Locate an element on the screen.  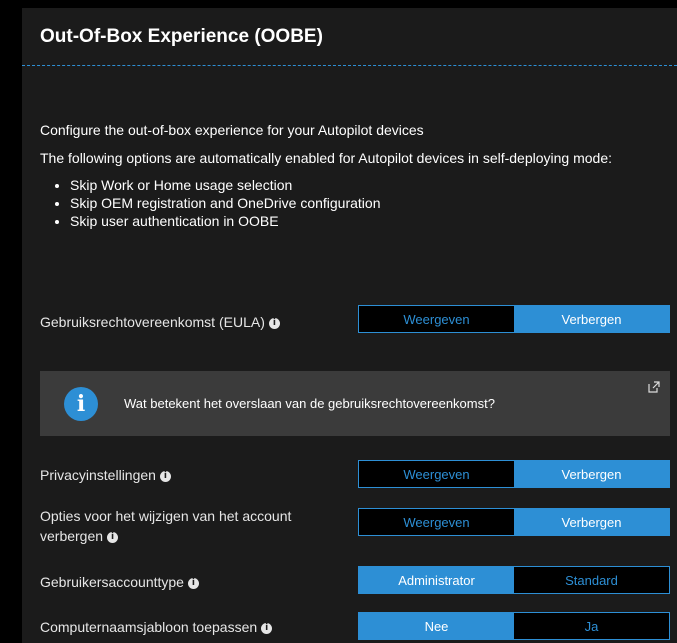
page-title: Out-Of-Box Experience (OOBE) is located at coordinates (181, 36).